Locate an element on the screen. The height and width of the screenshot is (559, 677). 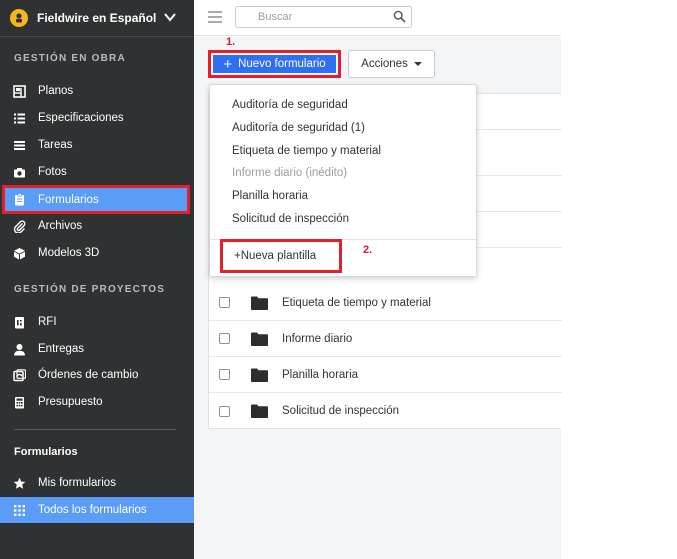
sidebar-item-archivos: Archivos is located at coordinates (97, 226).